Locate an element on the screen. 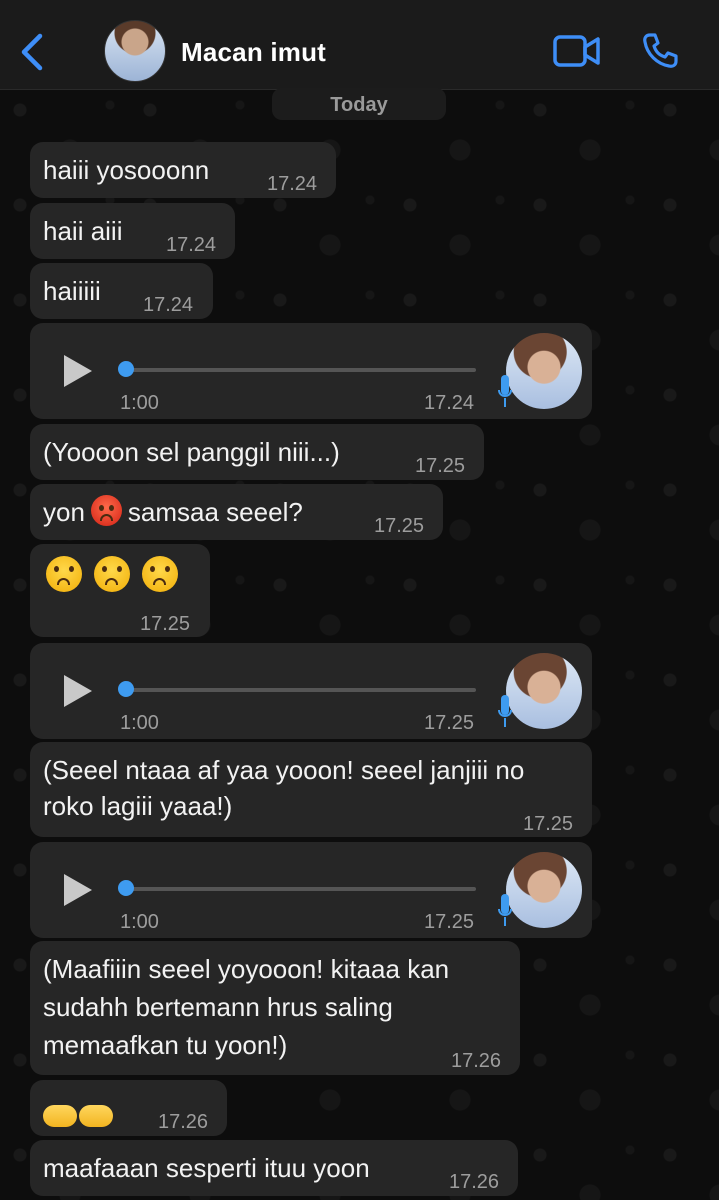 This screenshot has height=1200, width=719. message-bubble: haiiiii 17.24 is located at coordinates (121, 291).